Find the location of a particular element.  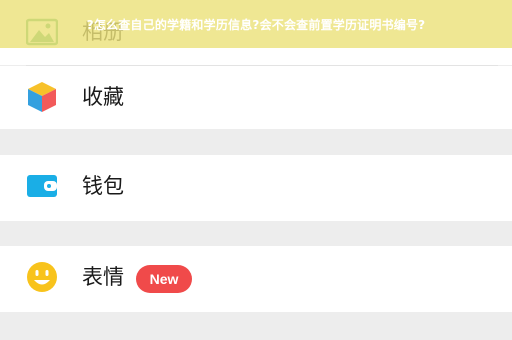

smiley-icon is located at coordinates (42, 277).